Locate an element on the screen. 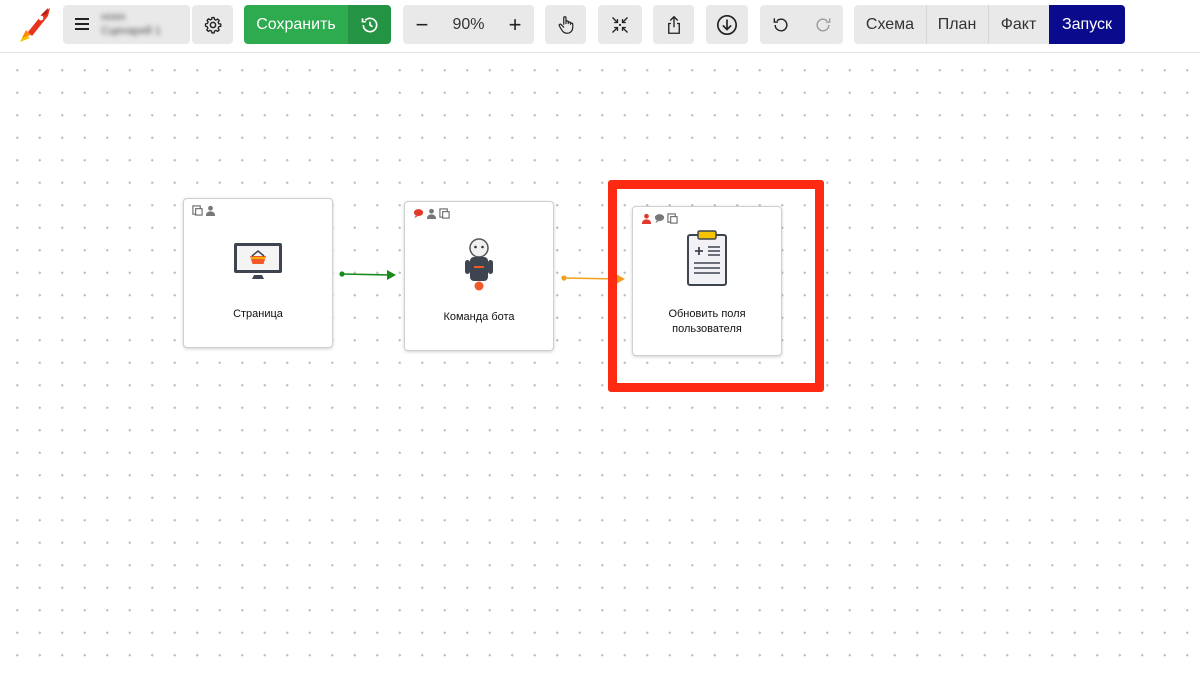 The image size is (1200, 674). node-bot-command: Команда бота is located at coordinates (479, 276).